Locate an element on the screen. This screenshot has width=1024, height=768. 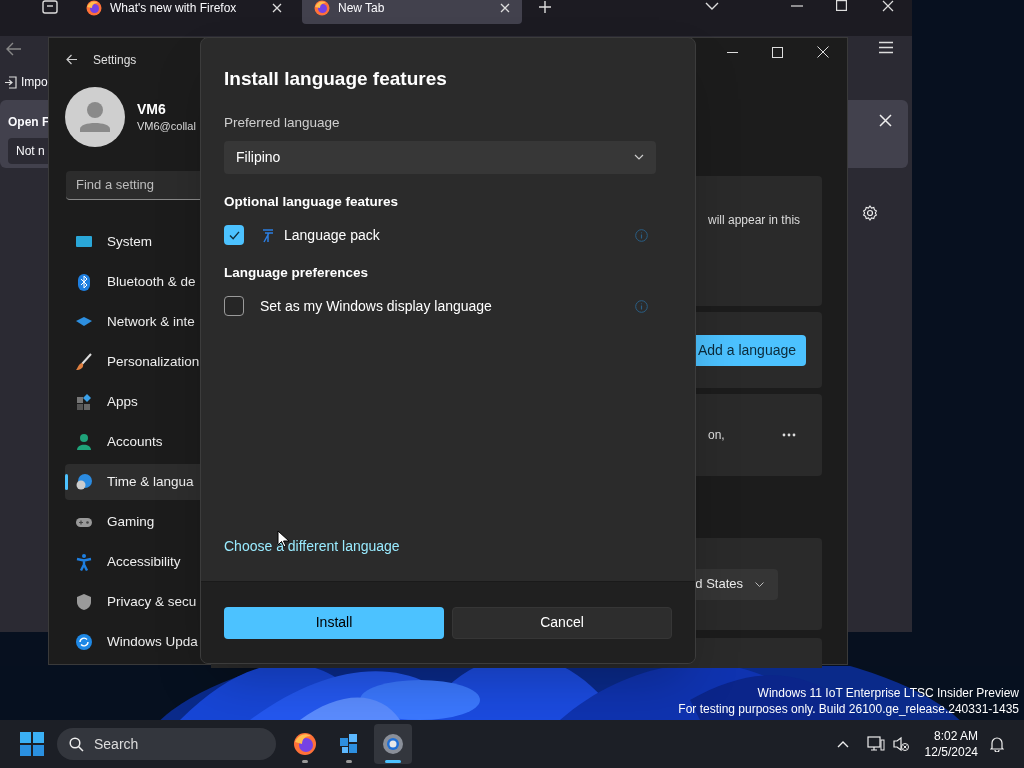
taskbar-app is located at coordinates (393, 744).